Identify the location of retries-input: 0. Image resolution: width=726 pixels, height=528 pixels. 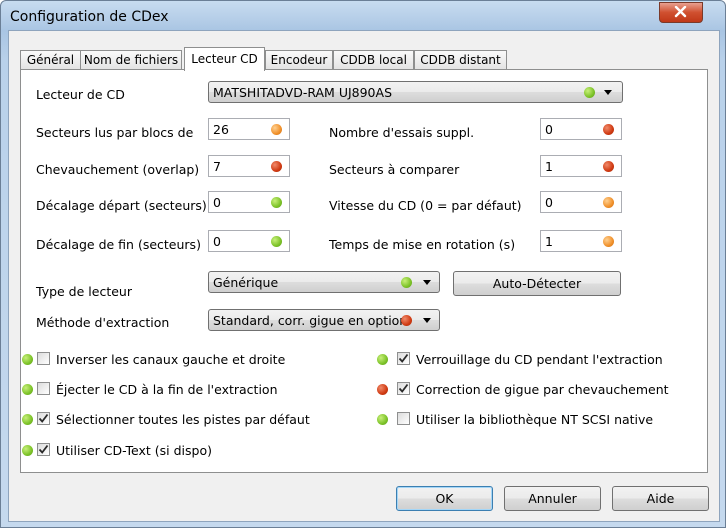
(581, 129).